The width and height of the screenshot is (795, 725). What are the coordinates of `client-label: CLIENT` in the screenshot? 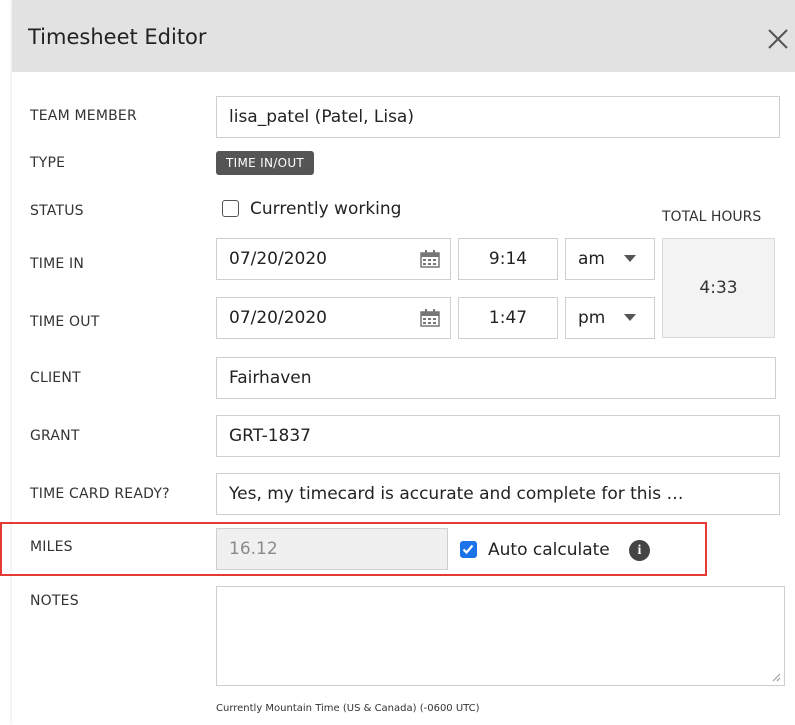 It's located at (55, 378).